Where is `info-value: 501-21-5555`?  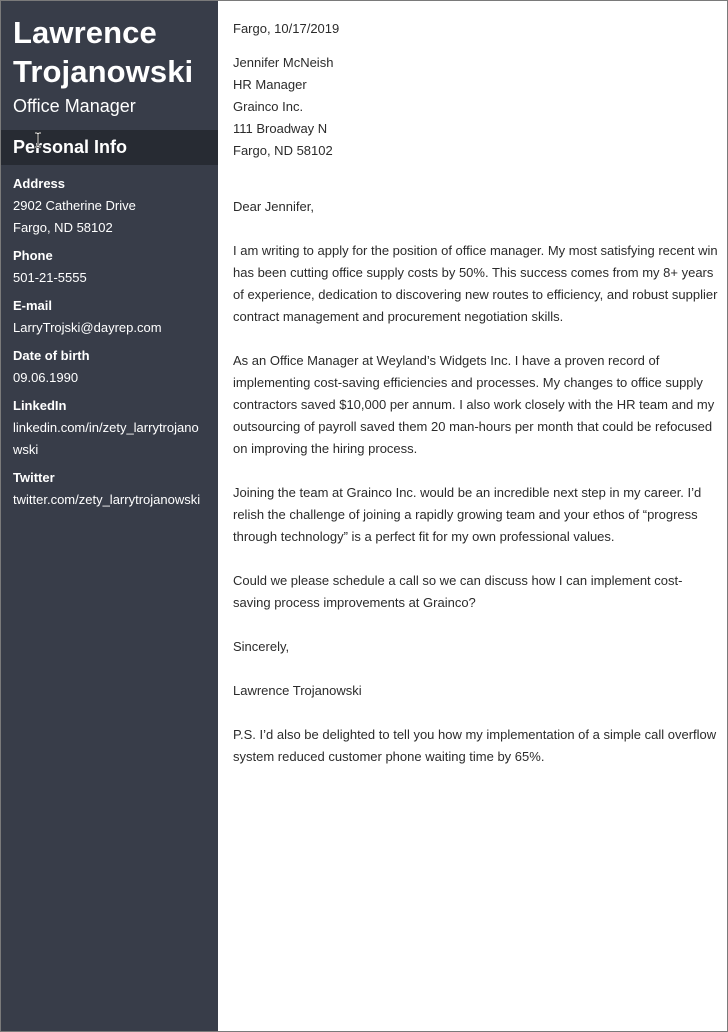 info-value: 501-21-5555 is located at coordinates (50, 277).